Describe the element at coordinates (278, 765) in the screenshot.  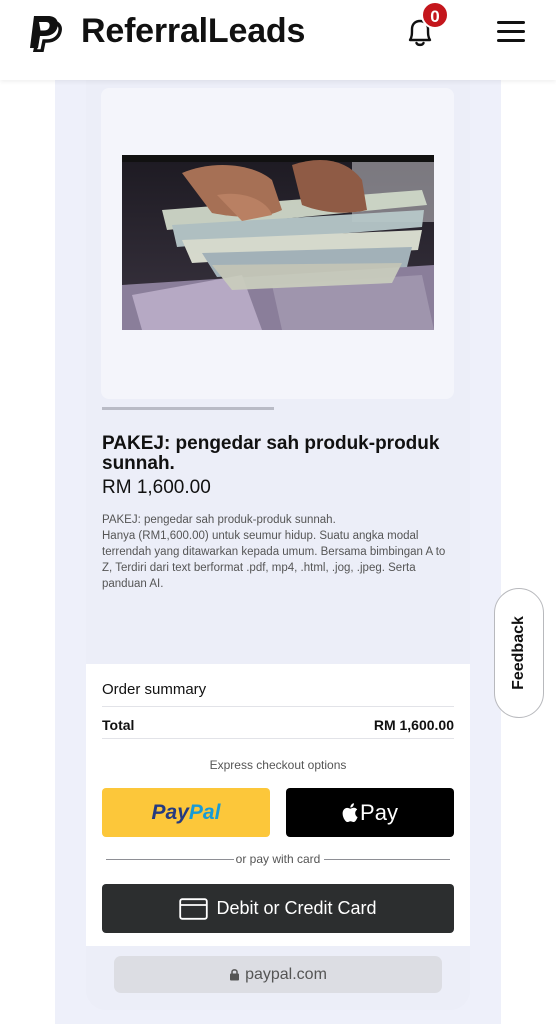
I see `express-checkout-label: Express checkout options` at that location.